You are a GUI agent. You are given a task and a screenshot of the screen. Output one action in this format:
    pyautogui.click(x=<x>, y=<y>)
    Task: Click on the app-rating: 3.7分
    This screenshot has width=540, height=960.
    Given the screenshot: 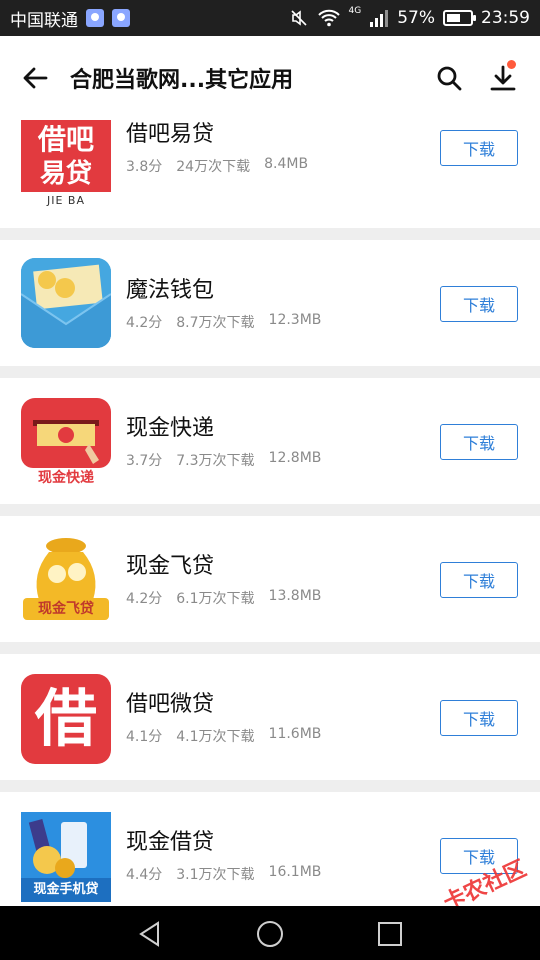 What is the action you would take?
    pyautogui.click(x=144, y=461)
    